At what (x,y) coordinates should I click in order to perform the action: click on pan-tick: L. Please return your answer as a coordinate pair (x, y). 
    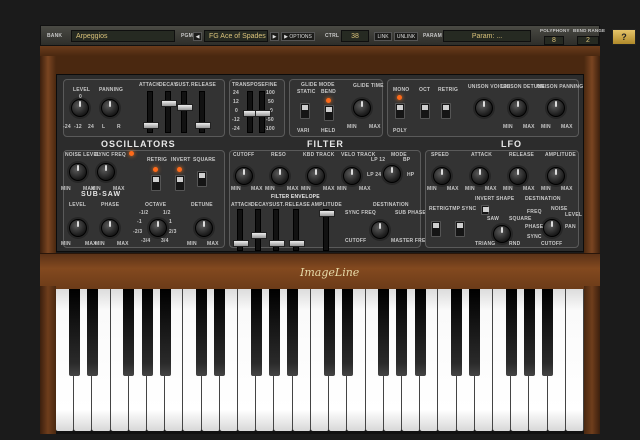
    Looking at the image, I should click on (104, 127).